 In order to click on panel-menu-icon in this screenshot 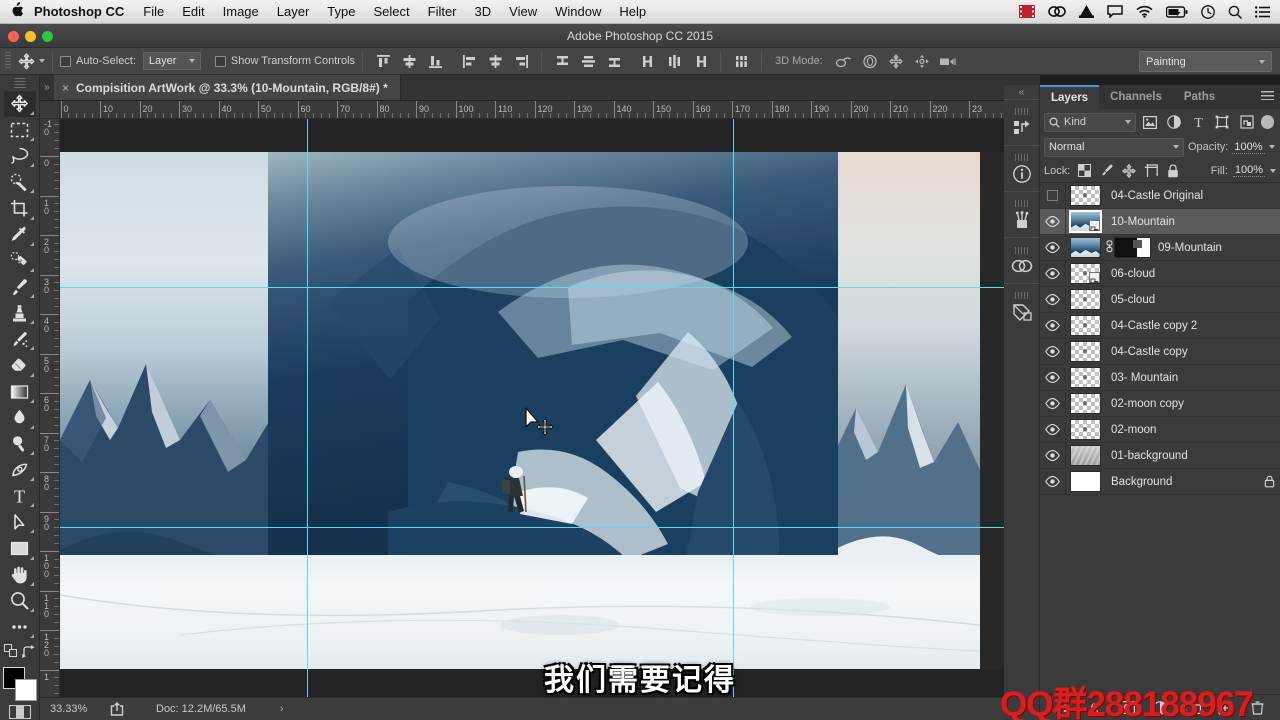, I will do `click(1267, 95)`.